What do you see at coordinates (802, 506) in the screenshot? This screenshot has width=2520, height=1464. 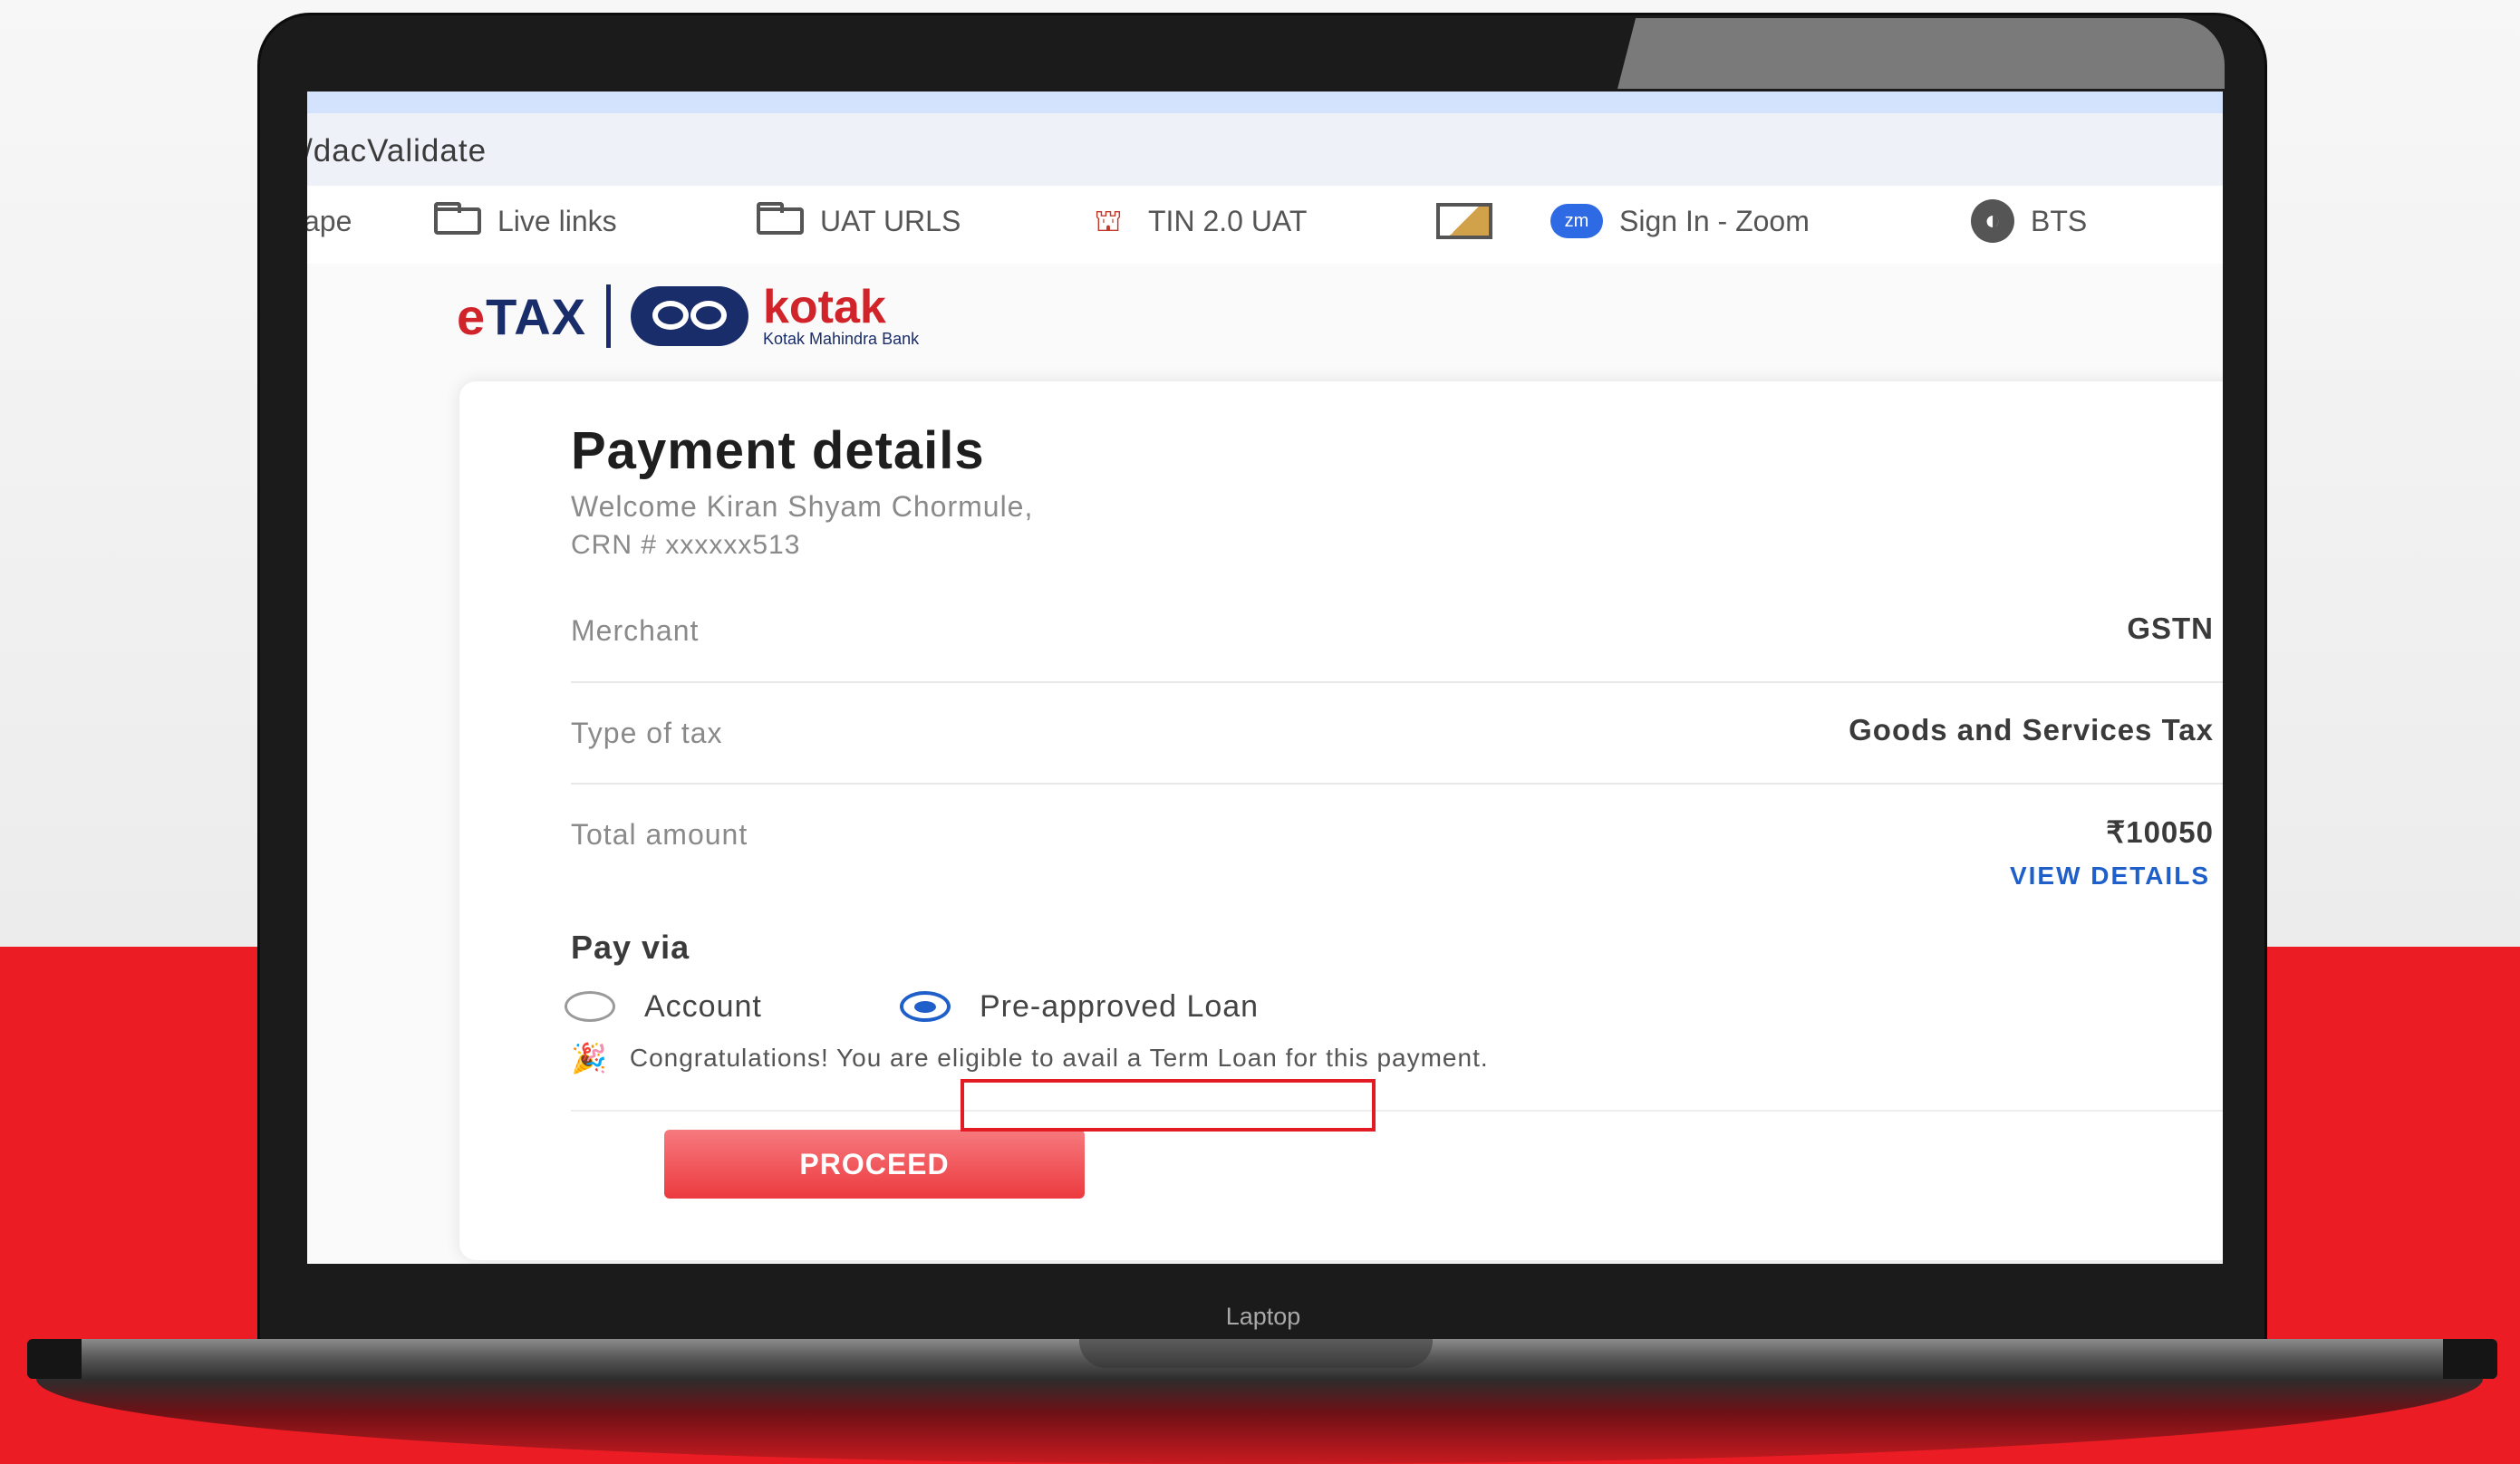 I see `welcome-text: Welcome Kiran Shyam Chormule,` at bounding box center [802, 506].